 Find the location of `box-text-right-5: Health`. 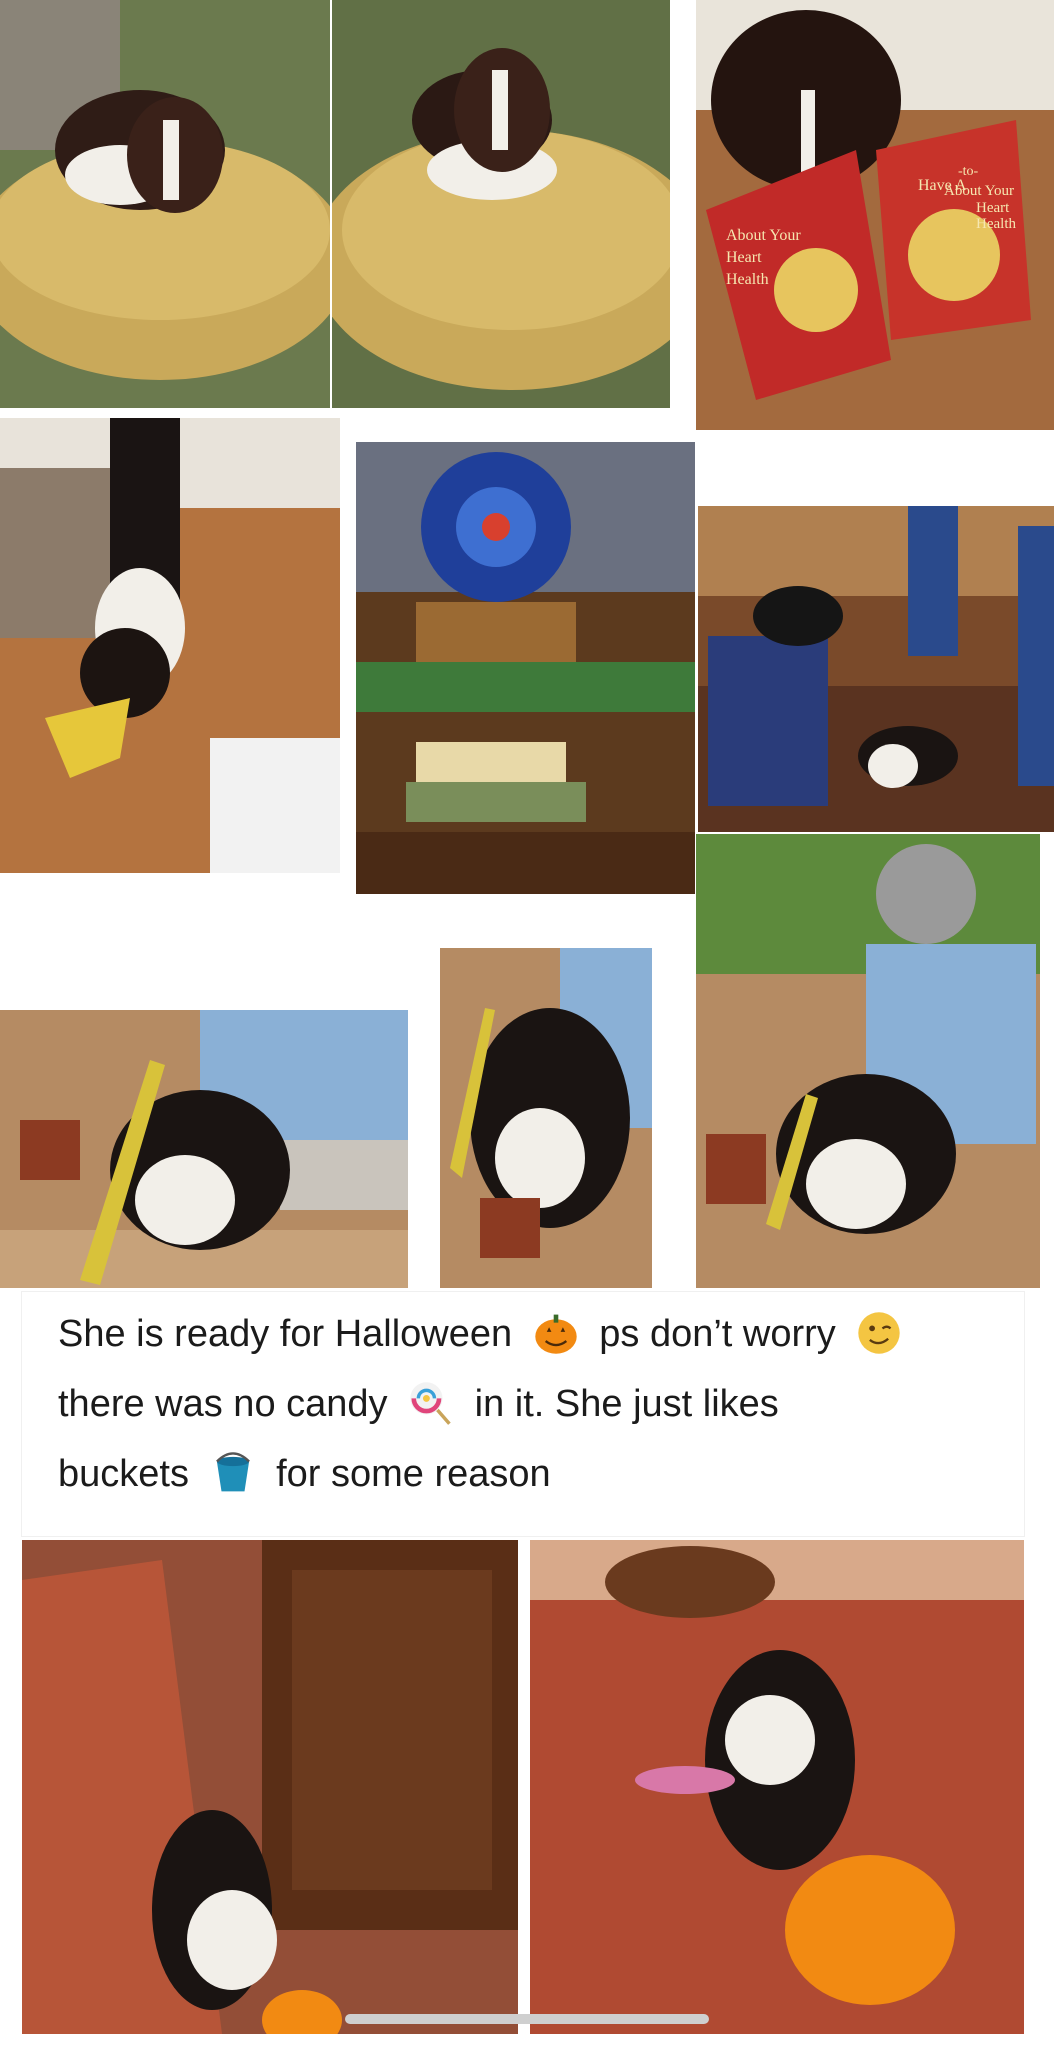

box-text-right-5: Health is located at coordinates (996, 224).